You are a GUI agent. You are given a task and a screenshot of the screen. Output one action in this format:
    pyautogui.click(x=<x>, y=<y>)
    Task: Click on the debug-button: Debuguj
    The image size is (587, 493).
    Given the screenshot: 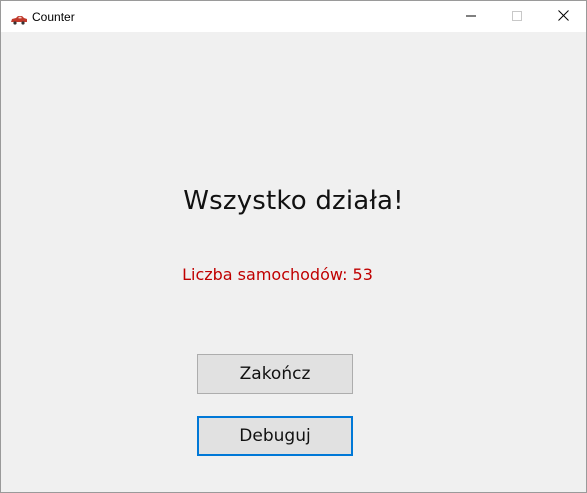 What is the action you would take?
    pyautogui.click(x=275, y=436)
    